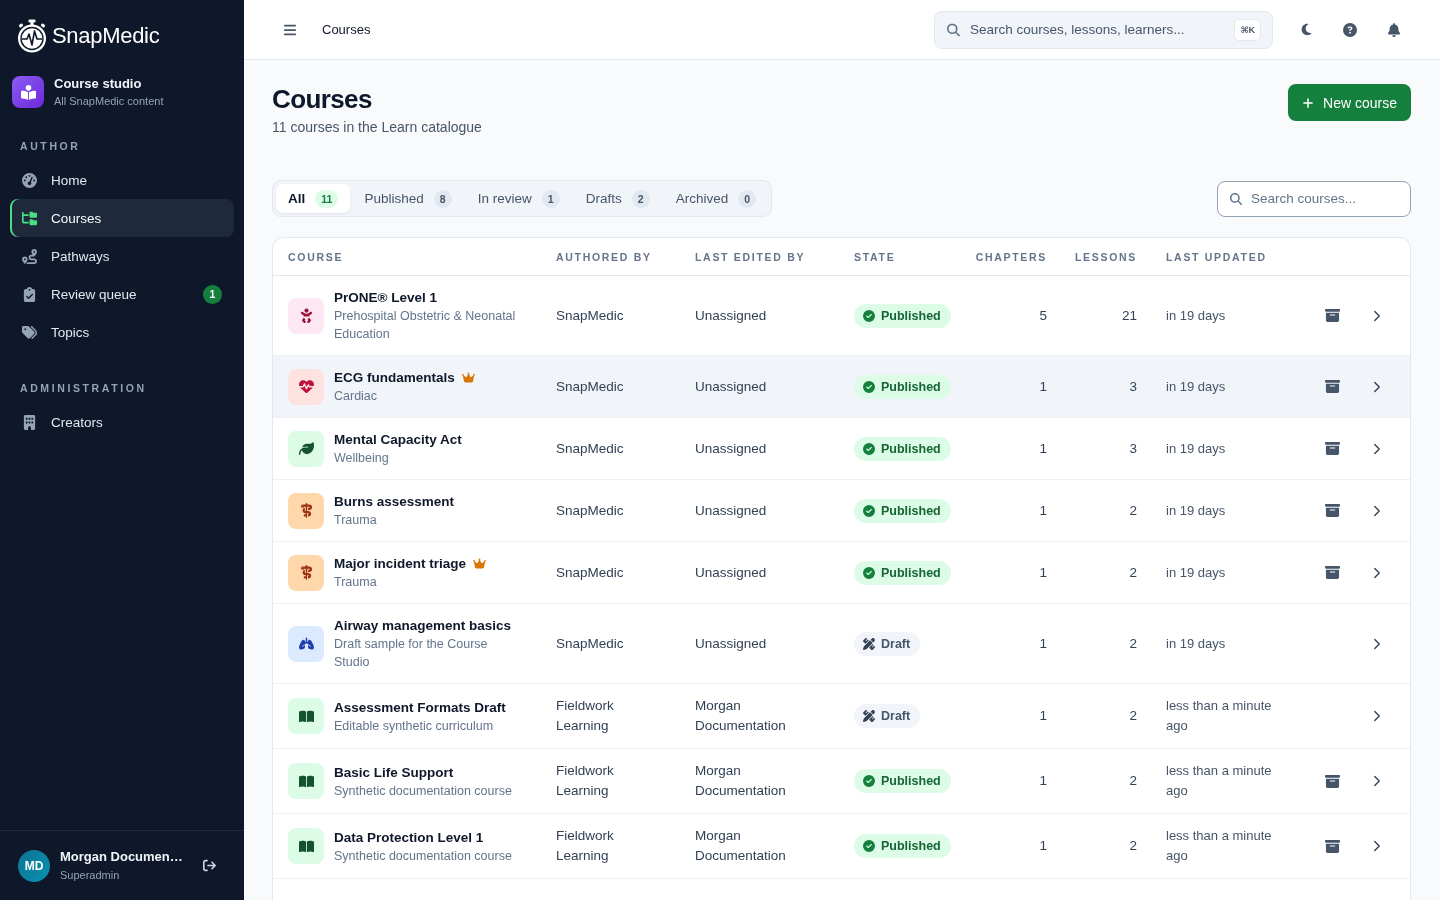 The image size is (1440, 900). I want to click on section-label: AUTHOR, so click(50, 146).